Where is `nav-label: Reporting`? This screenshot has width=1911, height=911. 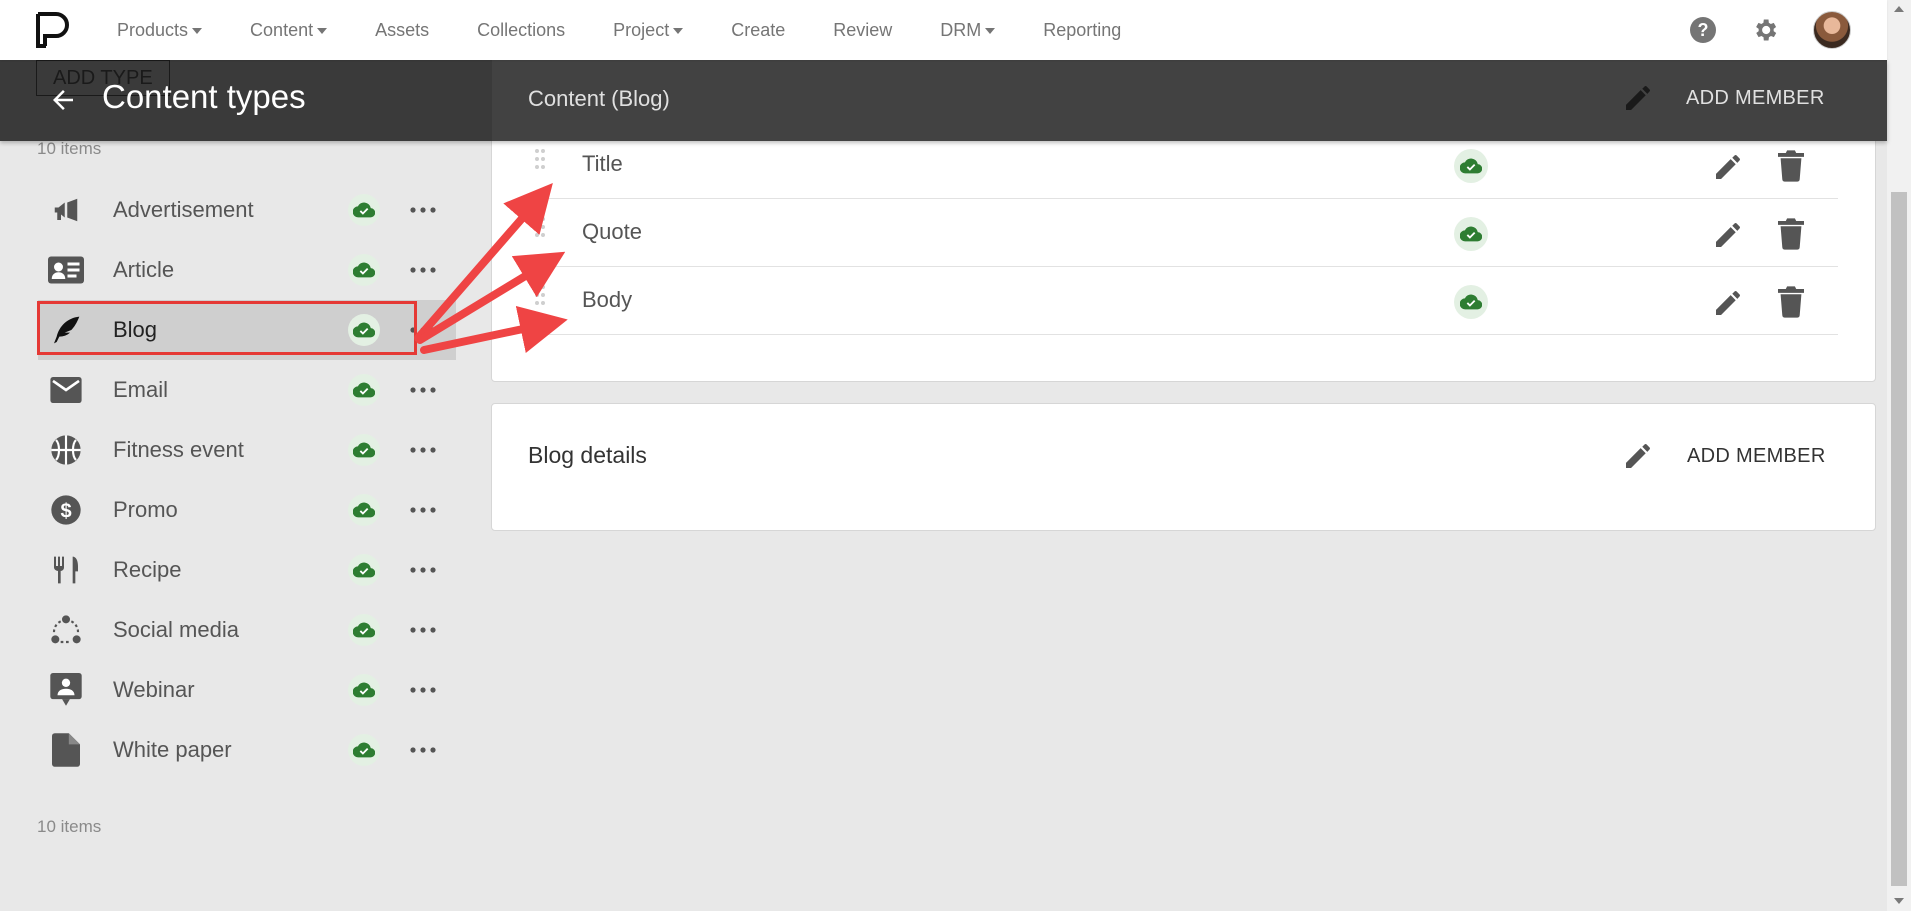
nav-label: Reporting is located at coordinates (1082, 29).